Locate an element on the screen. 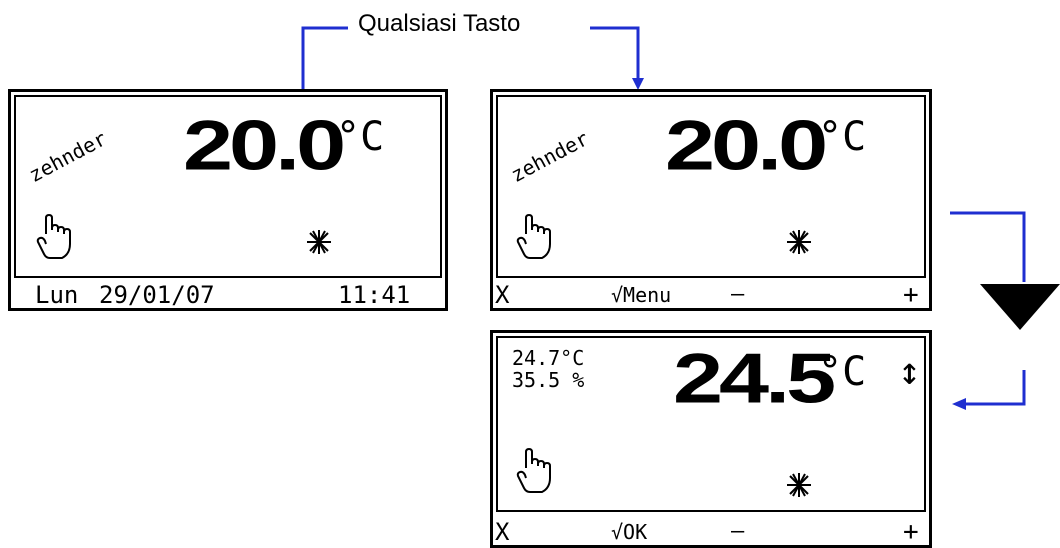 Image resolution: width=1060 pixels, height=548 pixels. humidity-reading: 35.5 % is located at coordinates (548, 380).